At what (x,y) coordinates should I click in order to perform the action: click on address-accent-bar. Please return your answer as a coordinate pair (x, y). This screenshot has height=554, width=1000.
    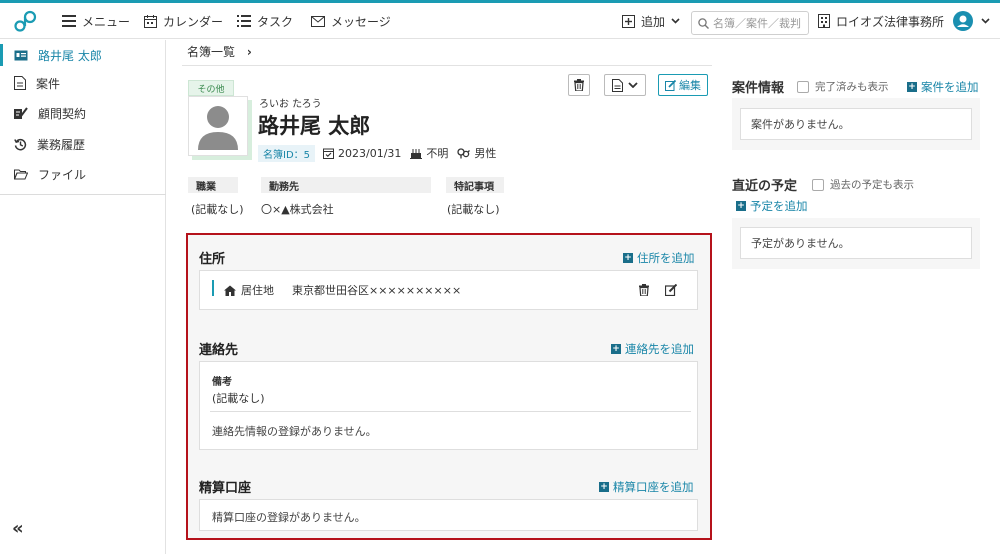
    Looking at the image, I should click on (213, 288).